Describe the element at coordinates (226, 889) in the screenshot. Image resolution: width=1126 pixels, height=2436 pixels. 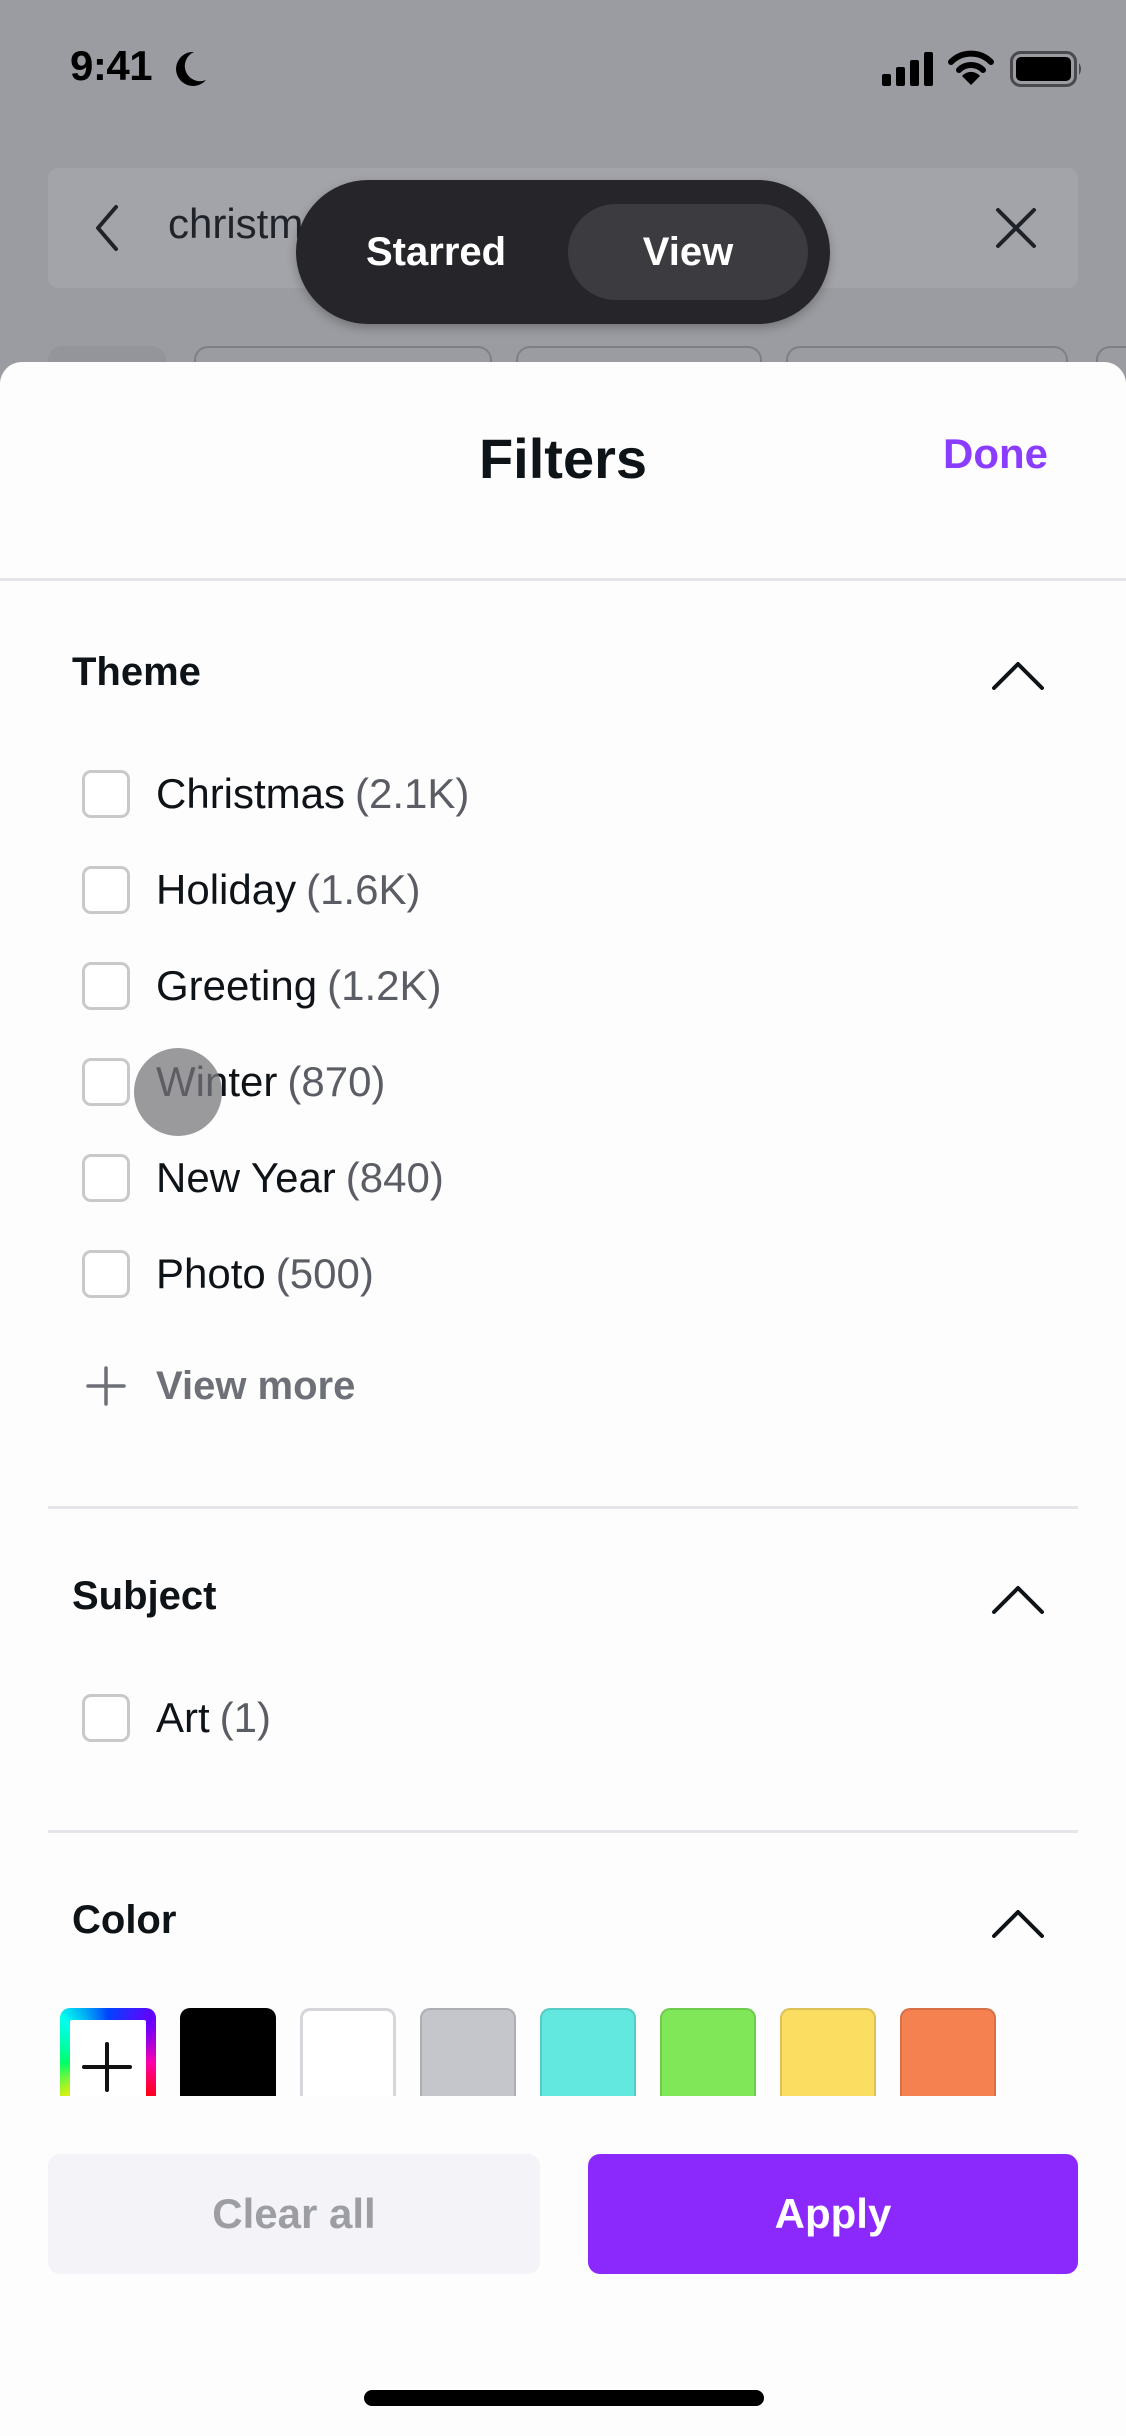
I see `option-label: Holiday` at that location.